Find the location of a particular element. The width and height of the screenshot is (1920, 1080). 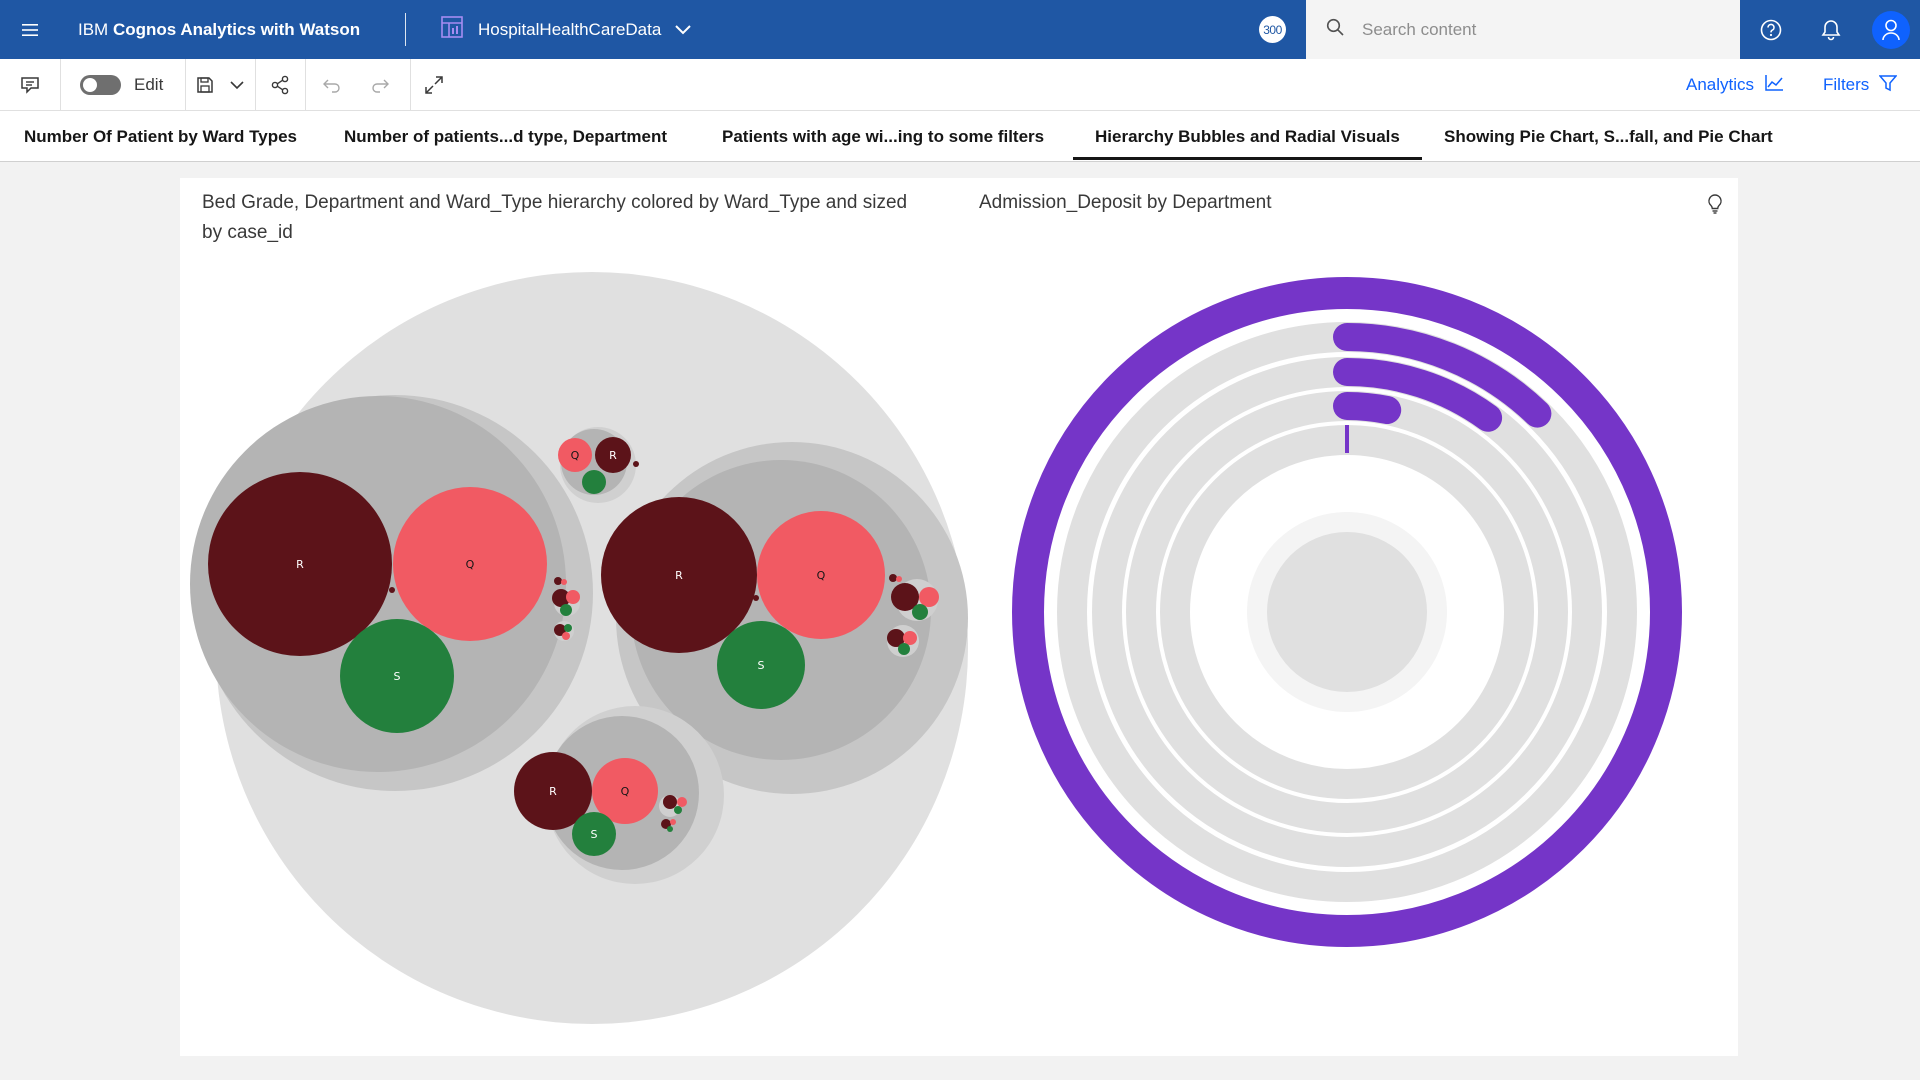

data-source-name: HospitalHealthCareData is located at coordinates (570, 29).